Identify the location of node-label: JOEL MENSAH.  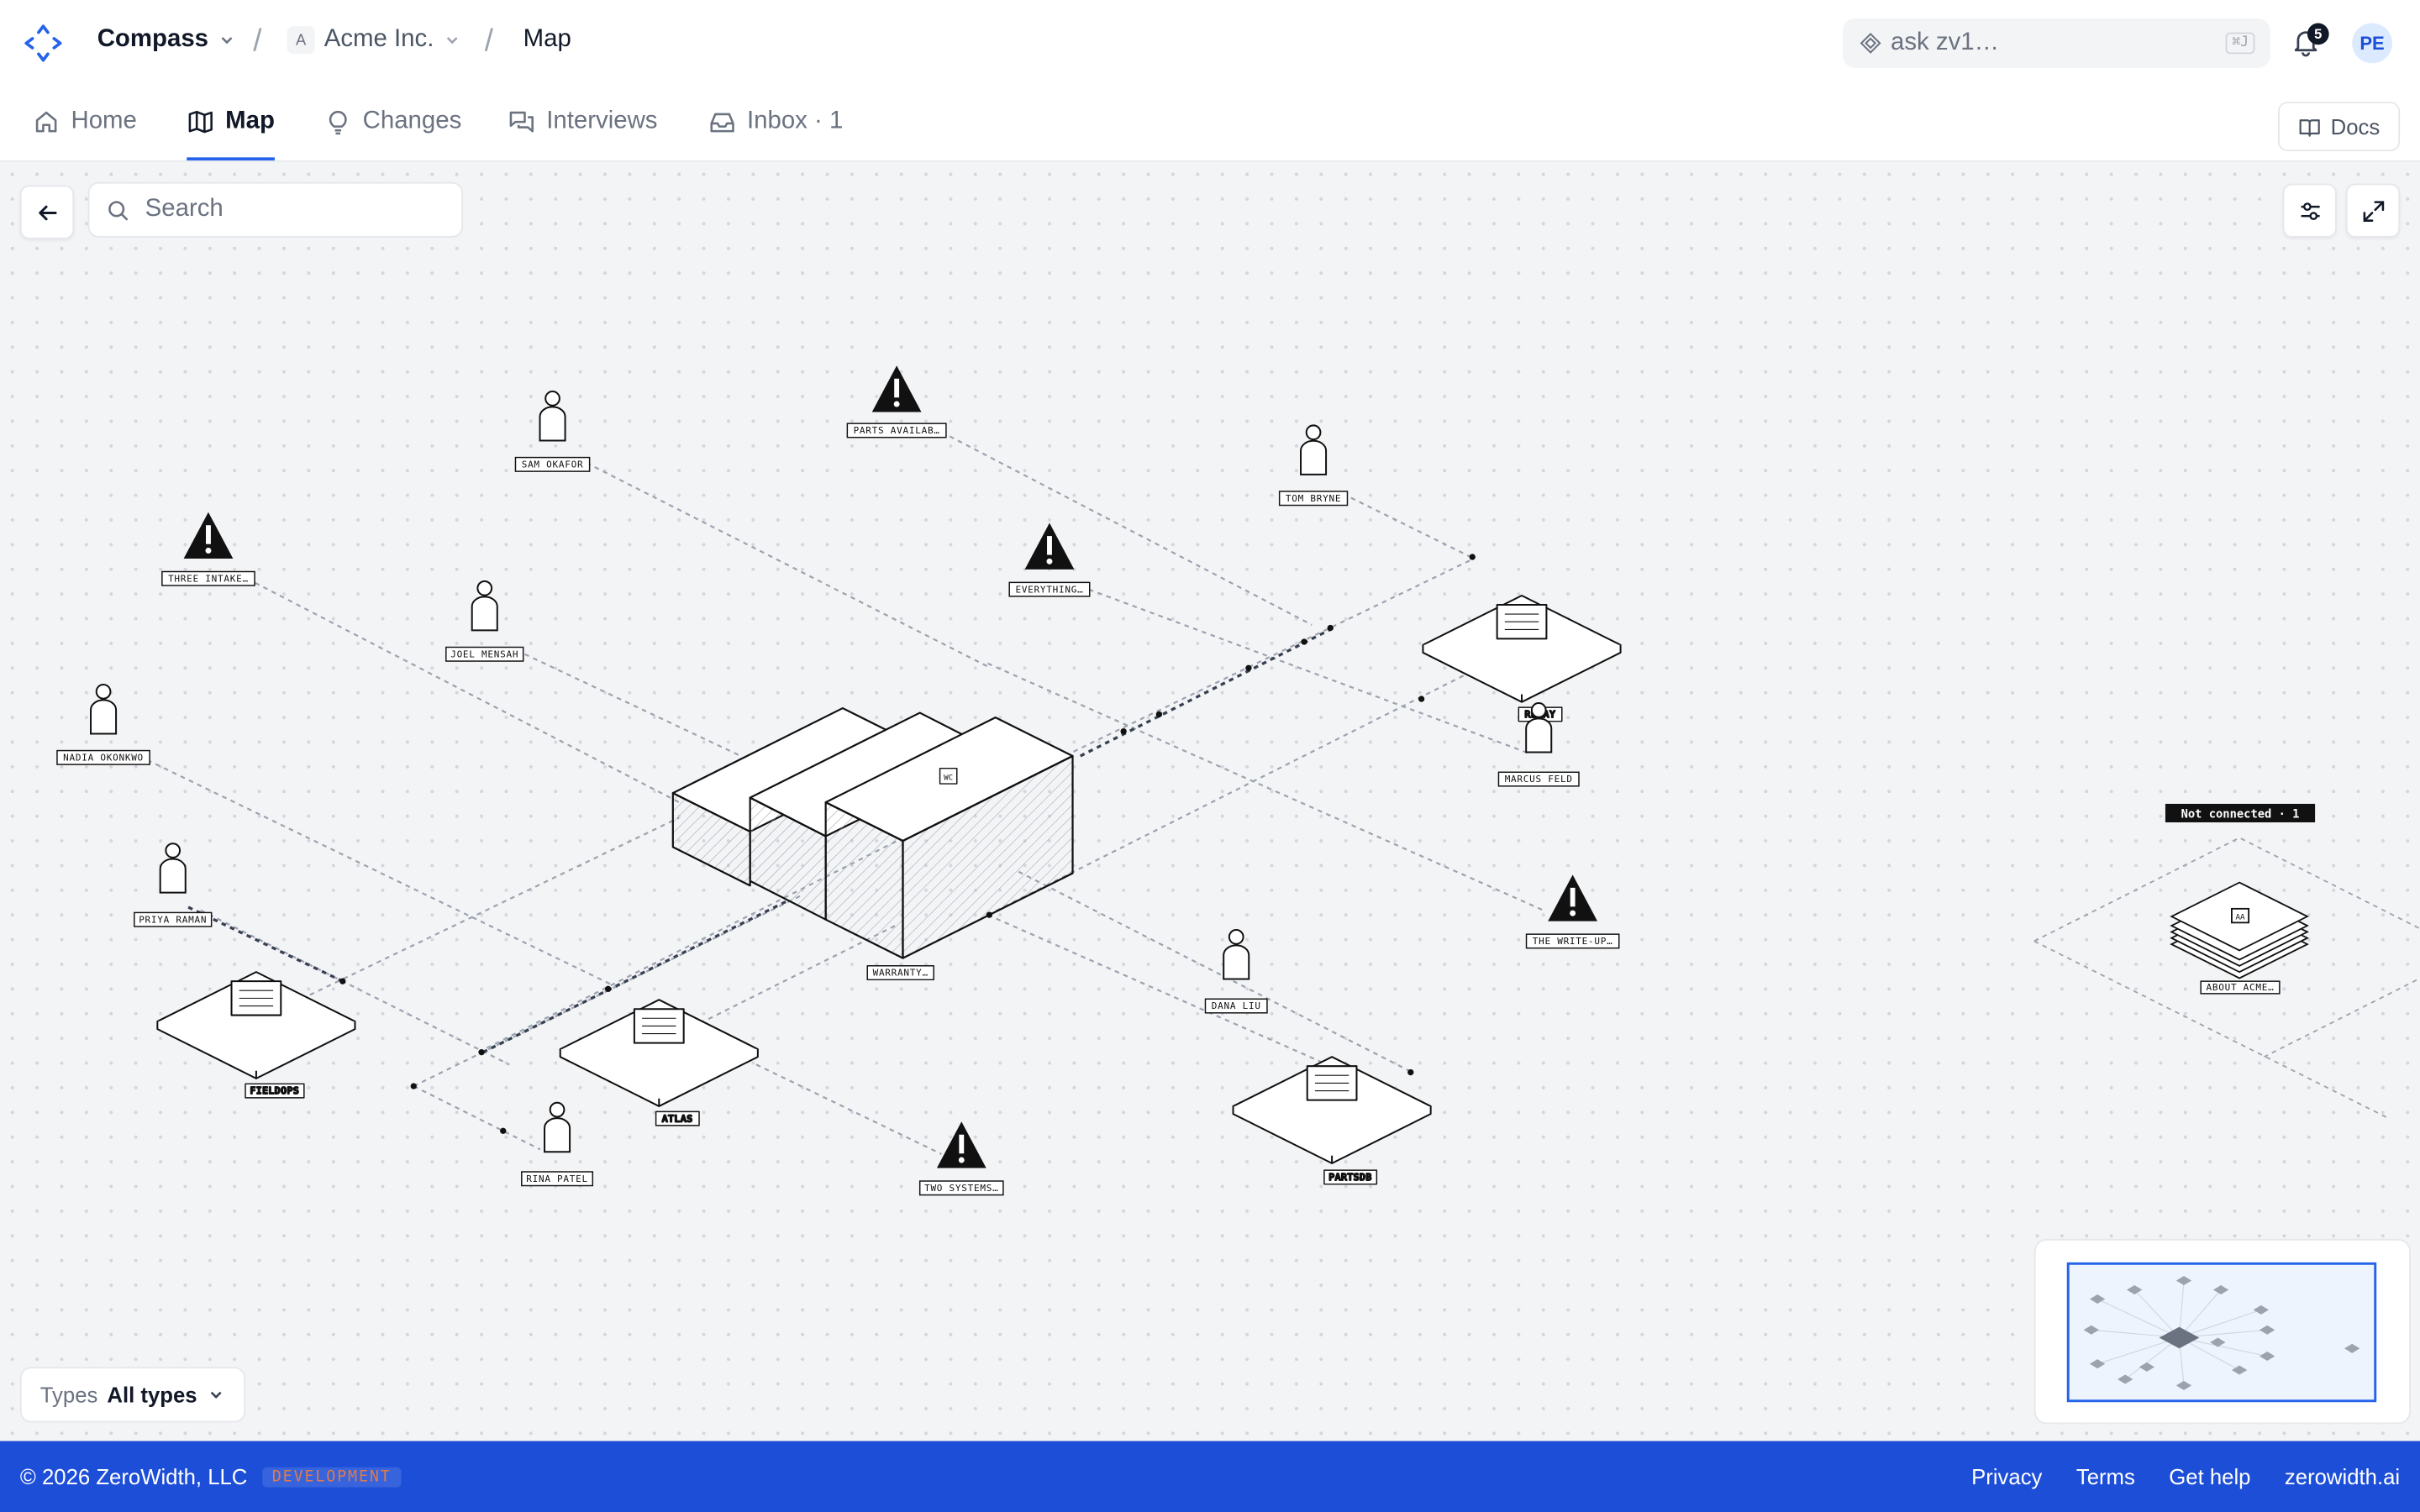
(484, 653).